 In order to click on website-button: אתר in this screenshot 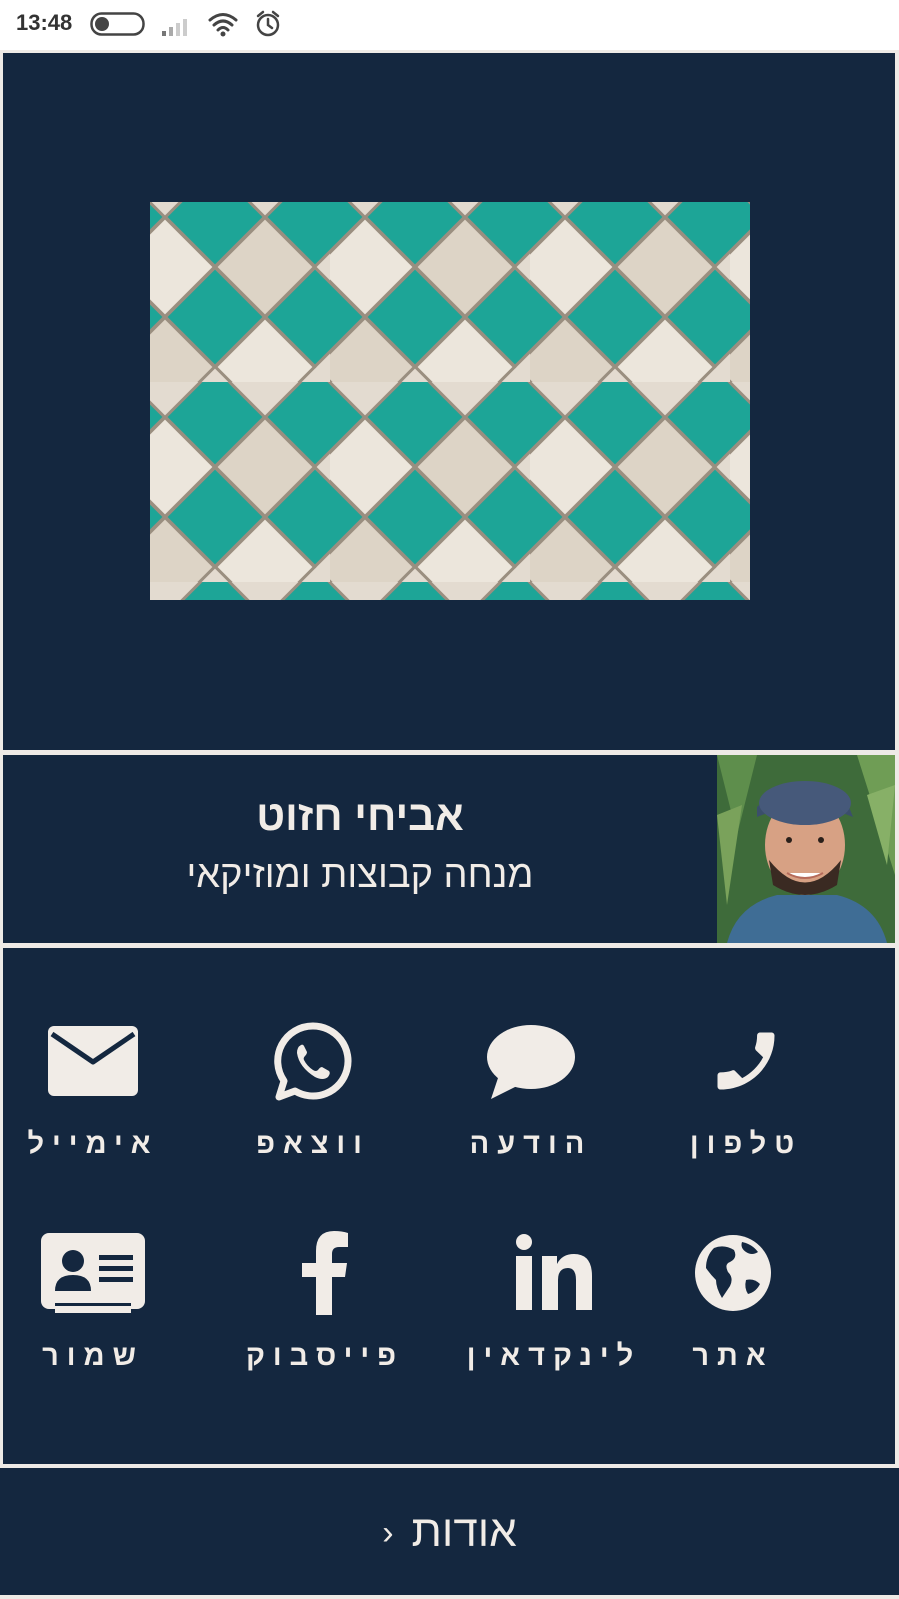, I will do `click(733, 1310)`.